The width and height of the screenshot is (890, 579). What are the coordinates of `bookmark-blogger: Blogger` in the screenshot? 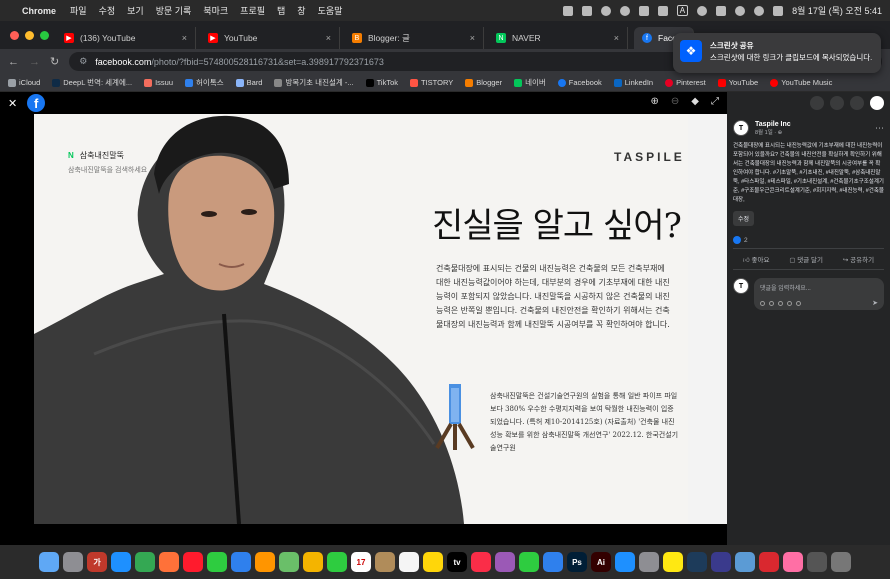 It's located at (483, 82).